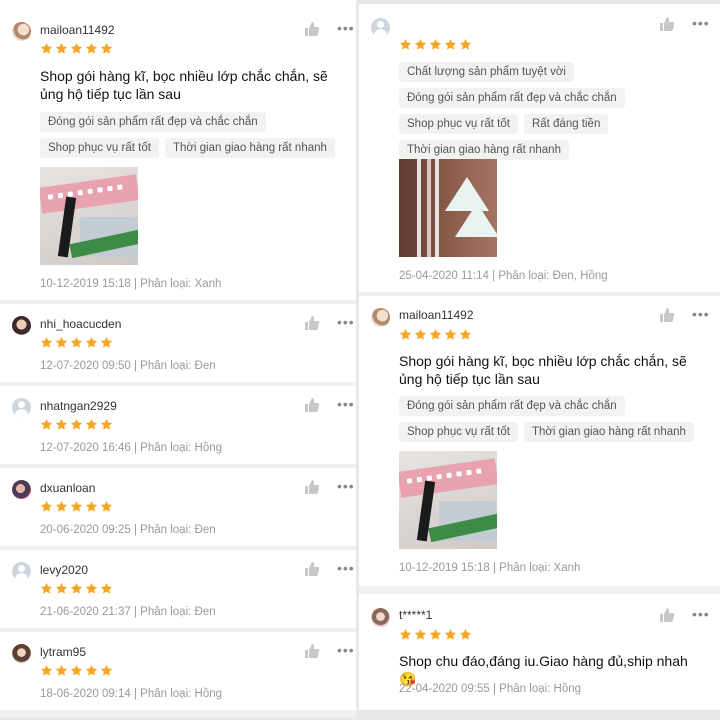 Image resolution: width=720 pixels, height=720 pixels. Describe the element at coordinates (67, 488) in the screenshot. I see `review-username: dxuanloan` at that location.